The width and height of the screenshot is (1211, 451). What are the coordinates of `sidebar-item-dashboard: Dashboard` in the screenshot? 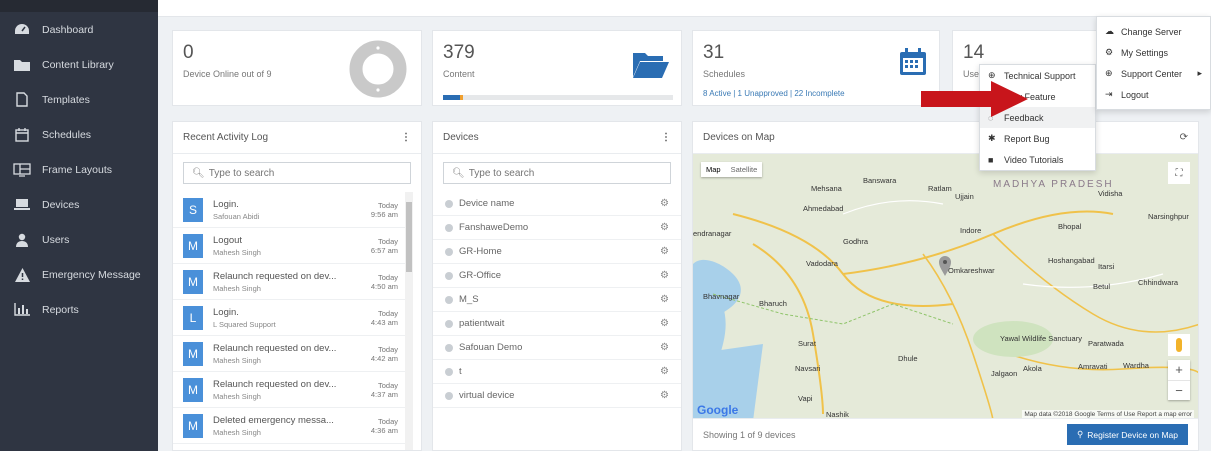 It's located at (79, 29).